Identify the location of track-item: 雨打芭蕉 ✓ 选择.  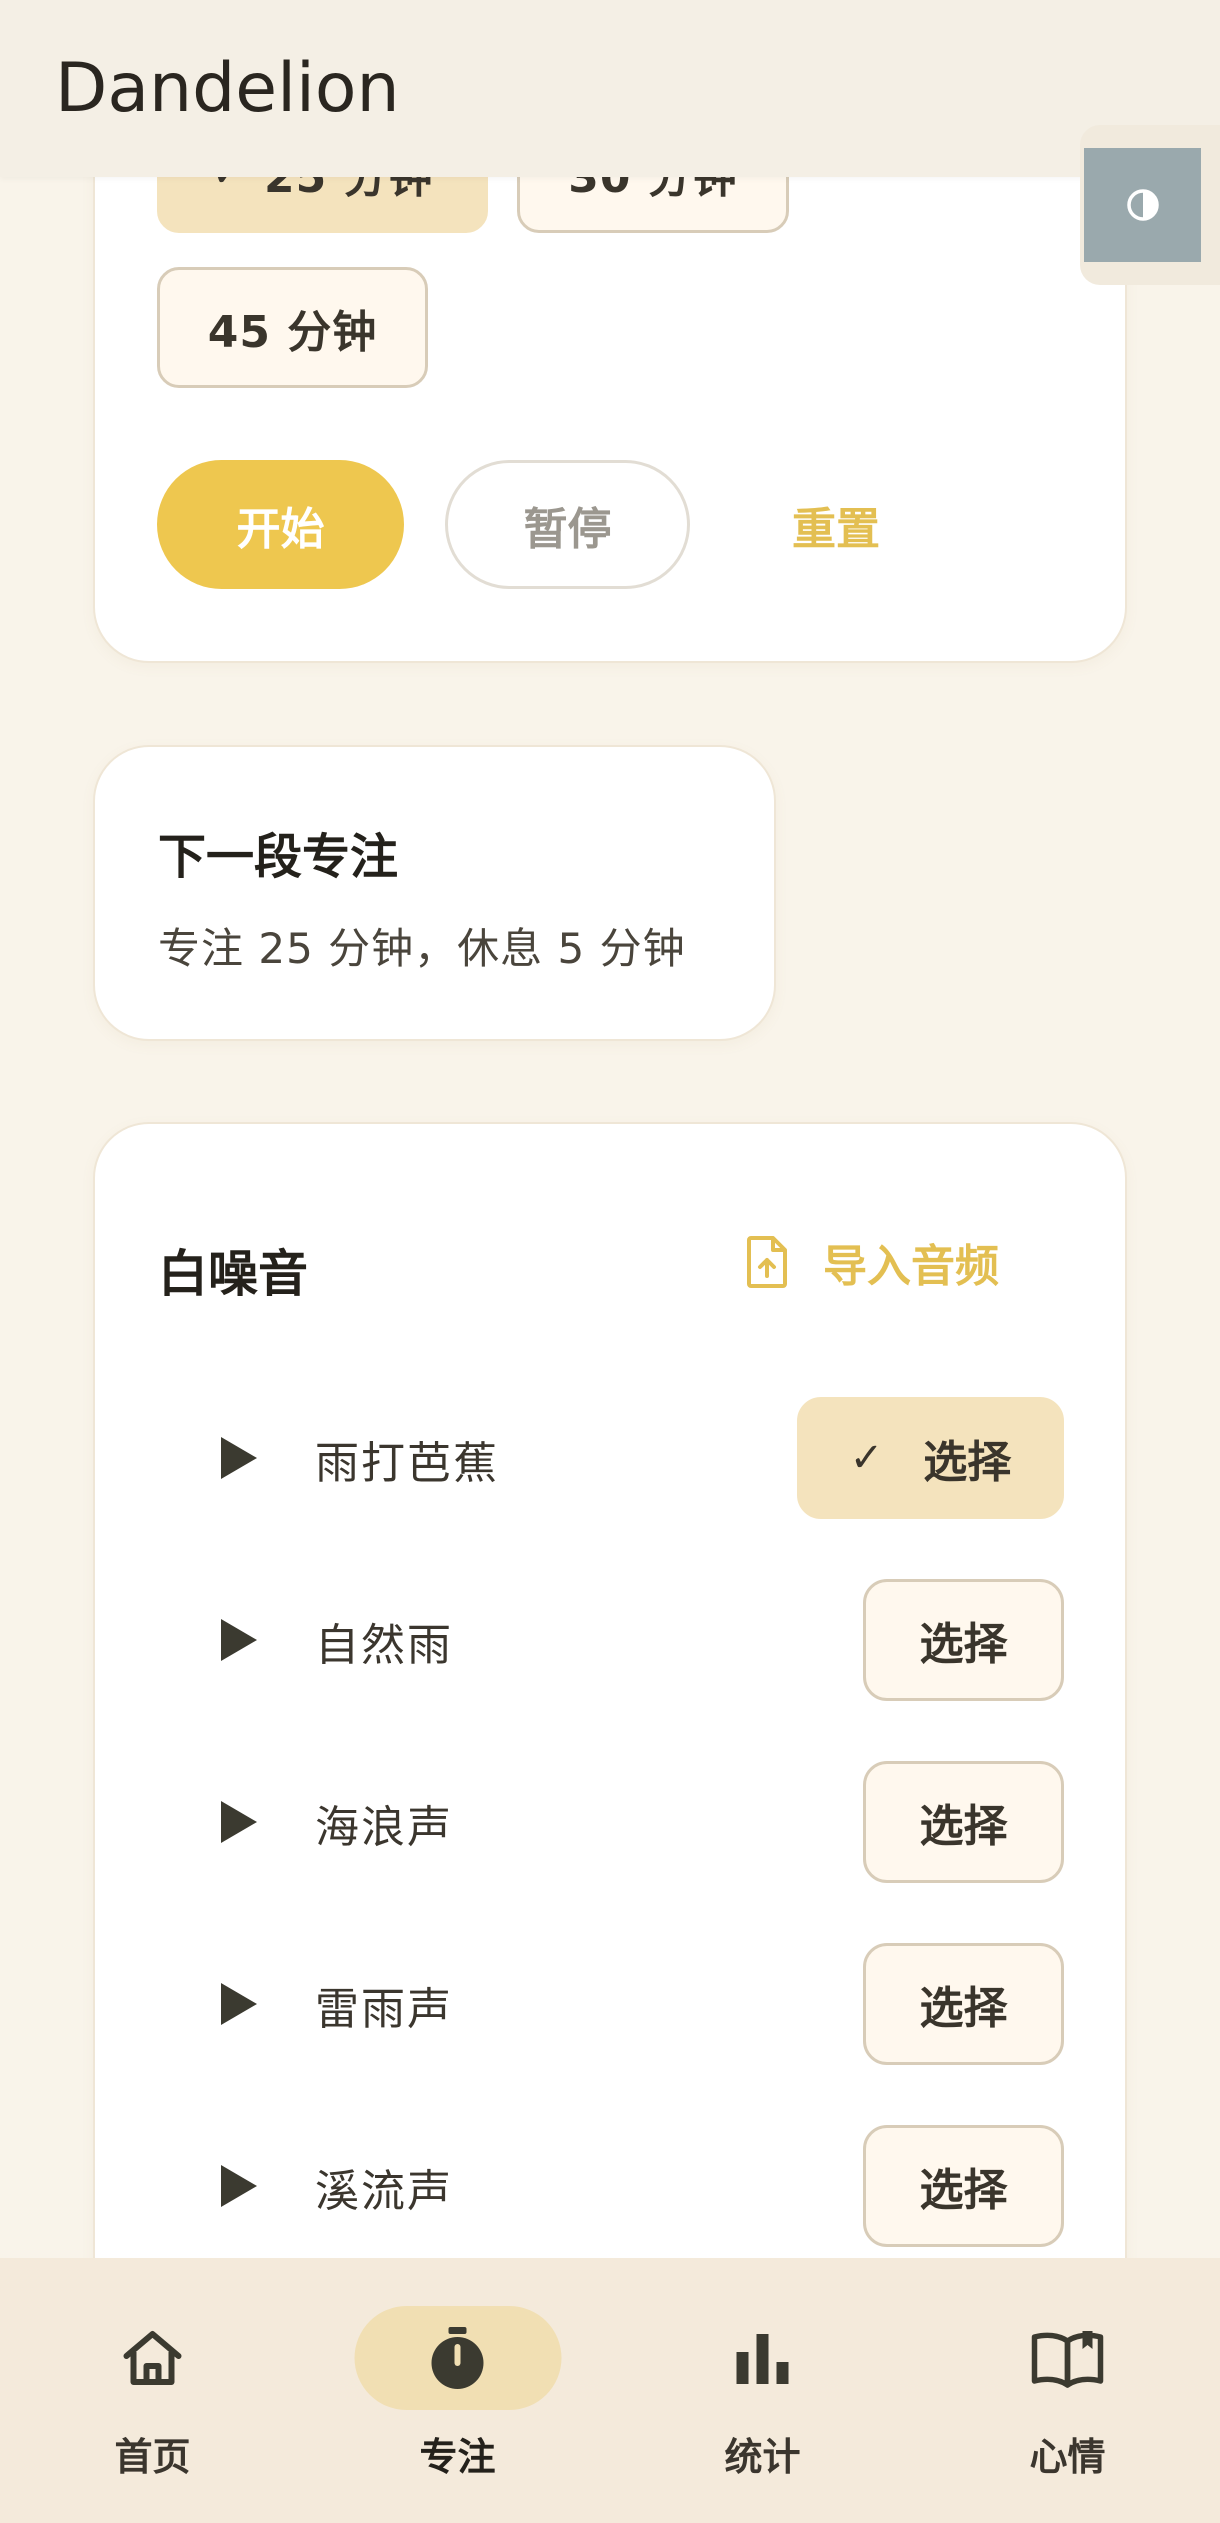
(612, 1458).